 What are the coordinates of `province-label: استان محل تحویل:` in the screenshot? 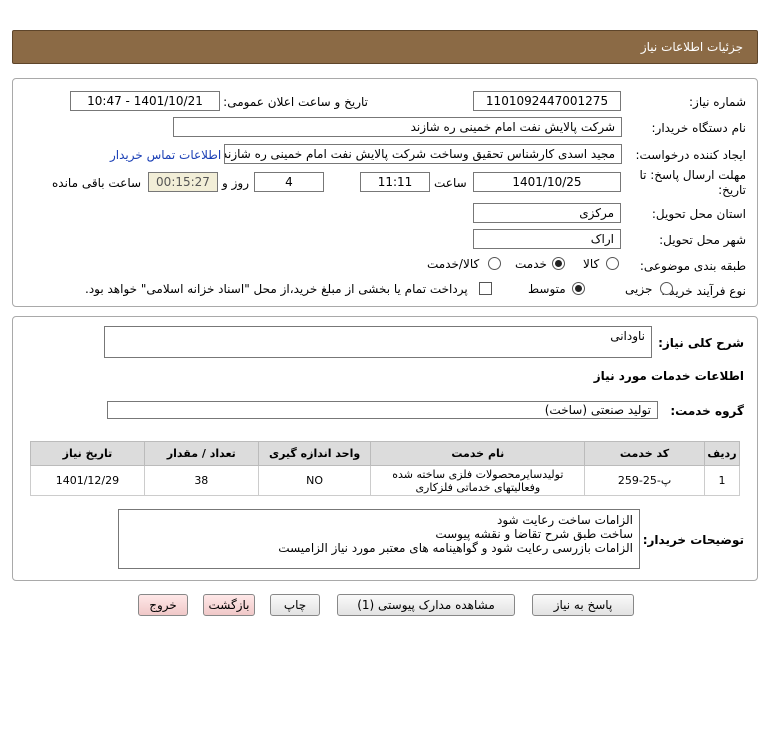 It's located at (698, 214).